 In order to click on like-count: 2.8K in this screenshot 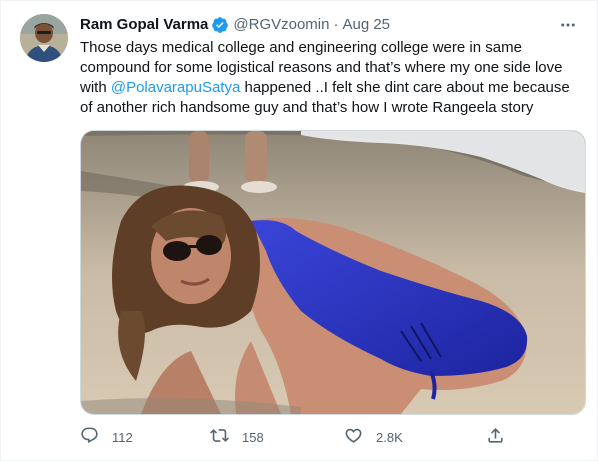, I will do `click(389, 437)`.